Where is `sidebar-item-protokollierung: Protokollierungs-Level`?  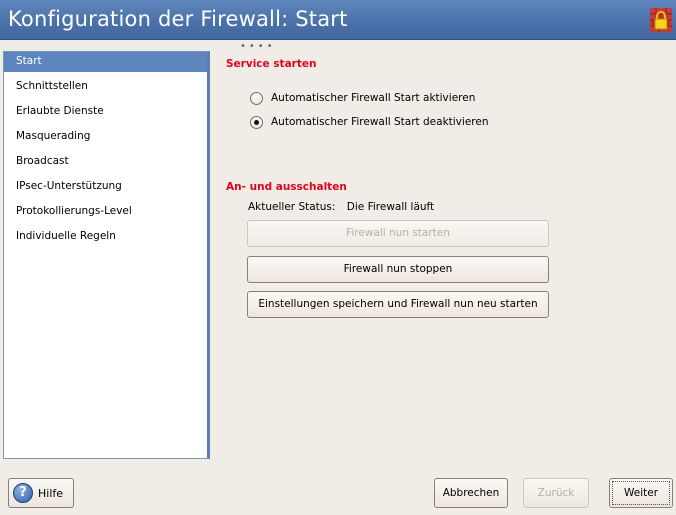 sidebar-item-protokollierung: Protokollierungs-Level is located at coordinates (105, 212).